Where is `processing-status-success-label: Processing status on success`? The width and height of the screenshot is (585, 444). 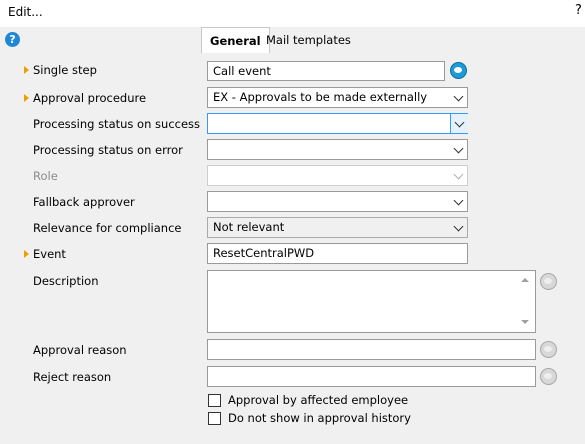
processing-status-success-label: Processing status on success is located at coordinates (117, 124).